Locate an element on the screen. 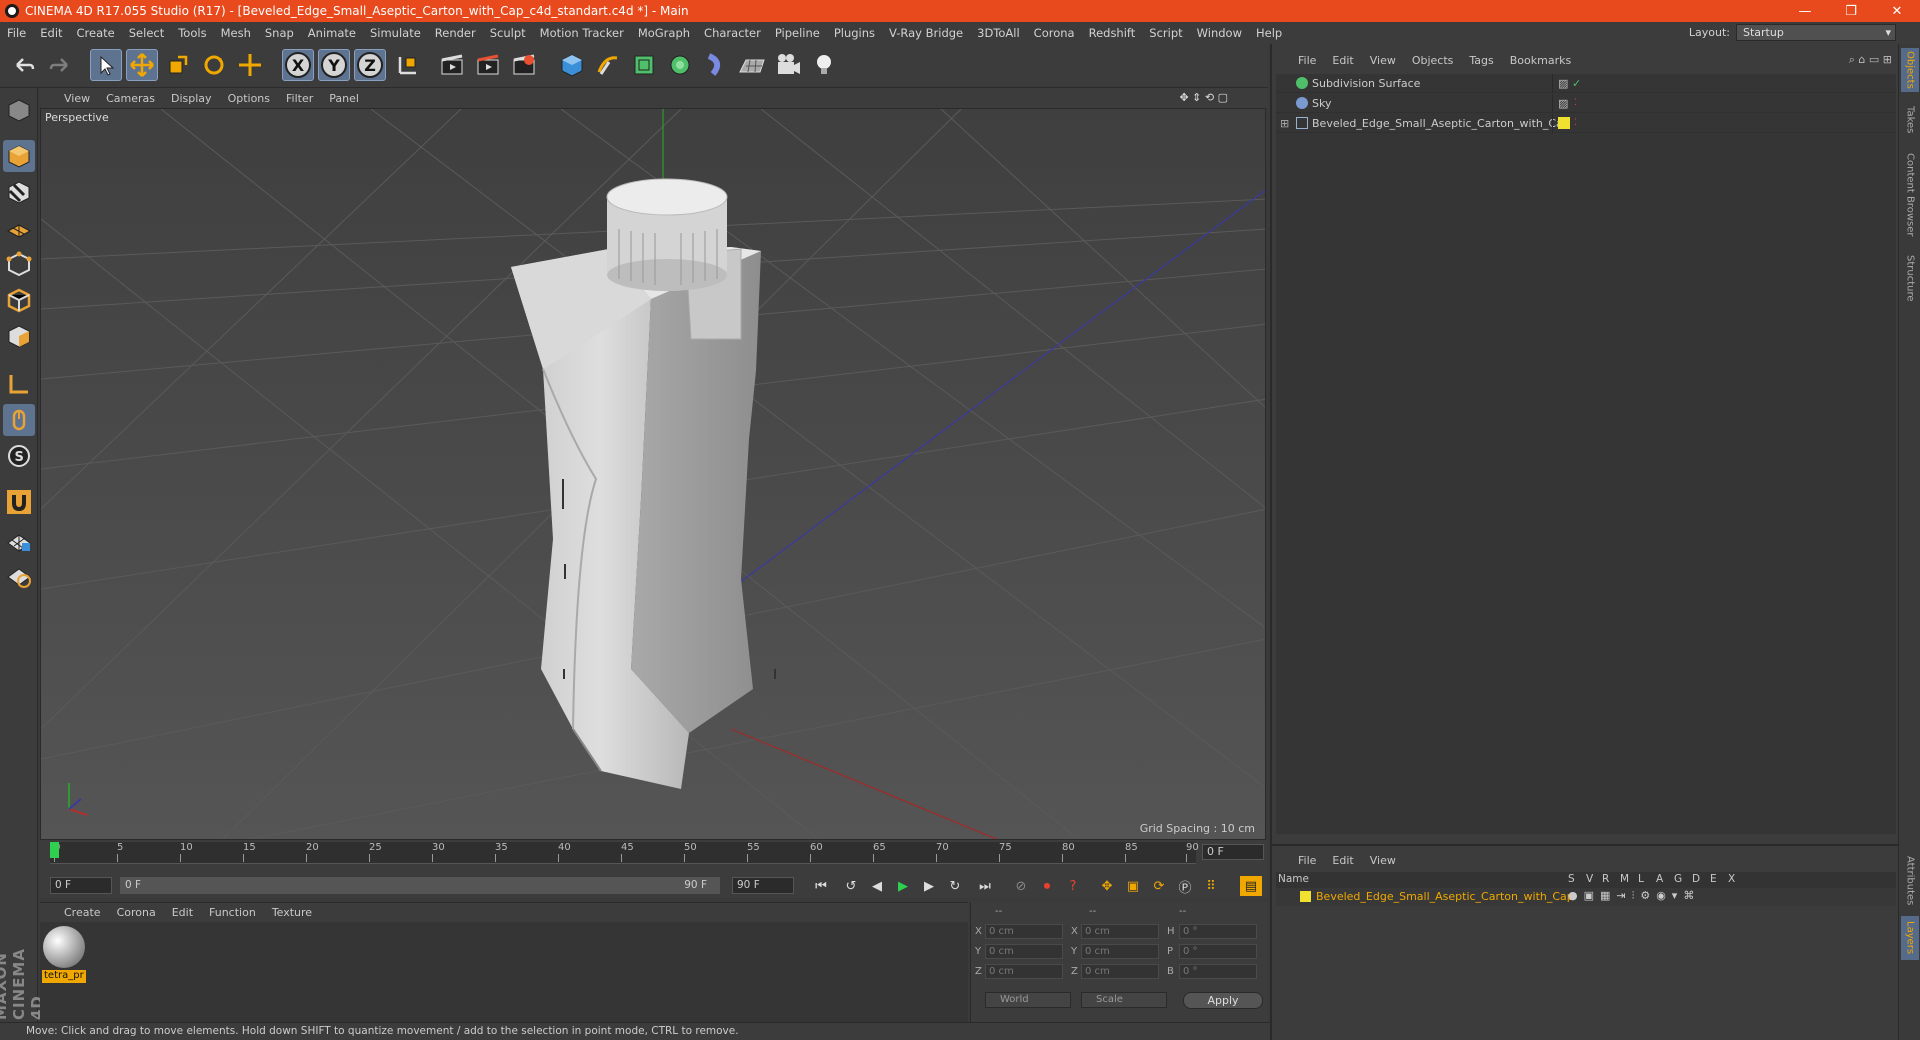  menu-3dtoall: 3DToAll is located at coordinates (998, 33).